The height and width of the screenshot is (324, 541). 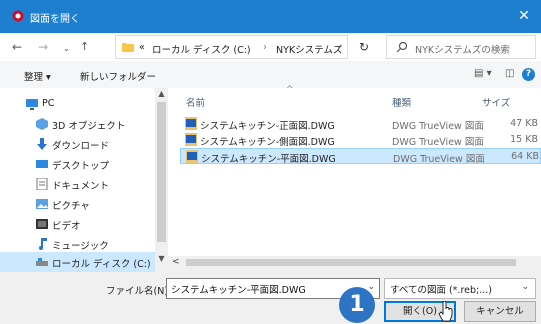 I want to click on up-arrow-icon: ↑, so click(x=84, y=47).